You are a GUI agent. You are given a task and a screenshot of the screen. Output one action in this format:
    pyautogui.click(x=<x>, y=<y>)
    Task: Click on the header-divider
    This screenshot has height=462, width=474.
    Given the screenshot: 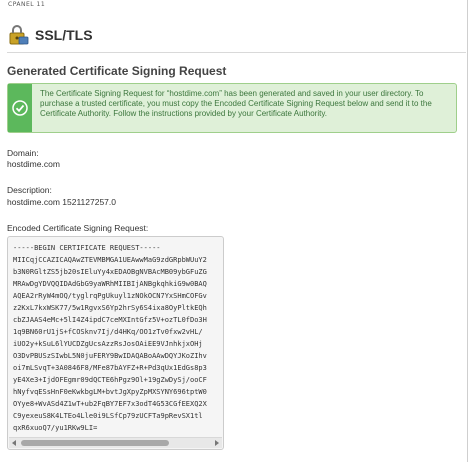 What is the action you would take?
    pyautogui.click(x=236, y=52)
    